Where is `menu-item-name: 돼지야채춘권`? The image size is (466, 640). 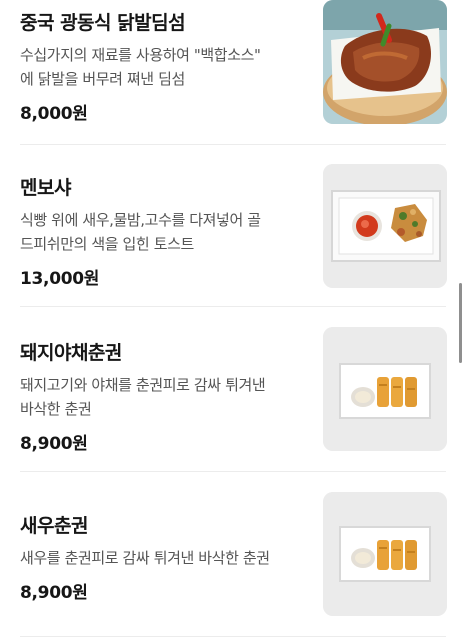
menu-item-name: 돼지야채춘권 is located at coordinates (71, 353).